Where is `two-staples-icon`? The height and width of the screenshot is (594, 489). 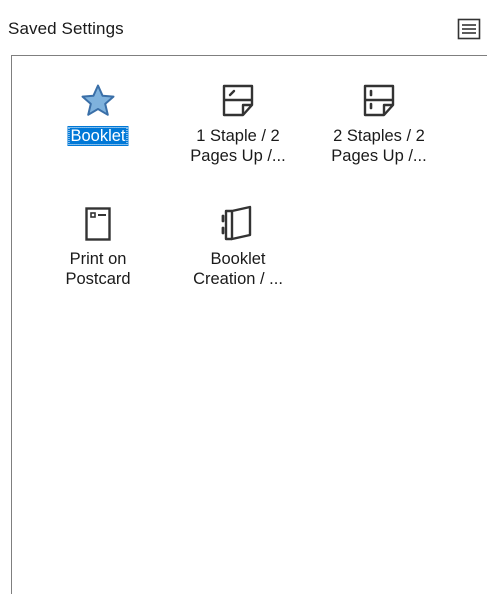 two-staples-icon is located at coordinates (379, 100).